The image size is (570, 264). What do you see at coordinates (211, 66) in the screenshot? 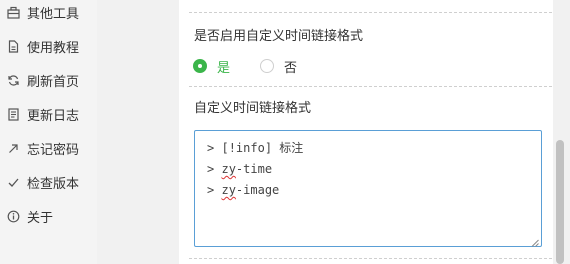
I see `radio-yes: 是` at bounding box center [211, 66].